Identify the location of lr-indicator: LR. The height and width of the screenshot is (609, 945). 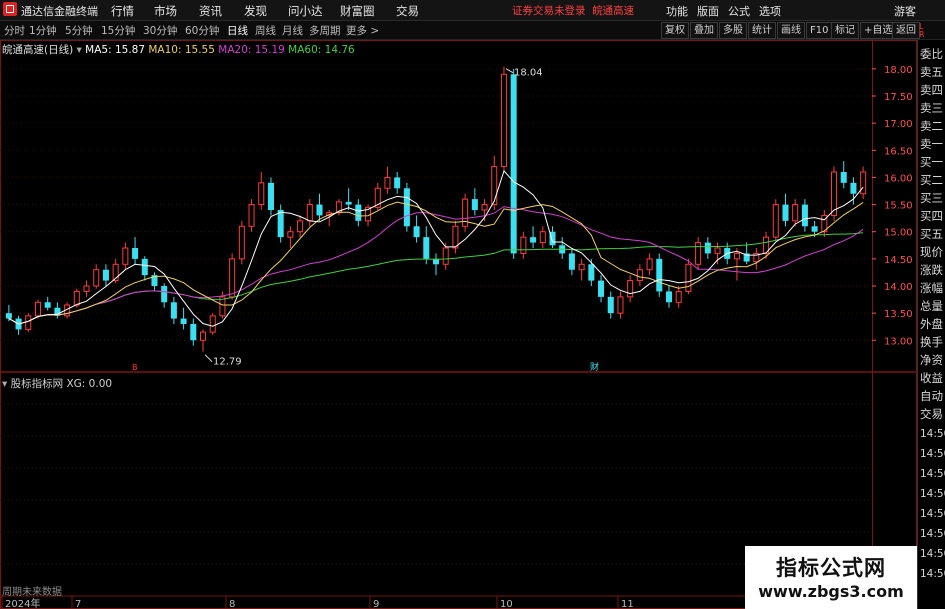
(922, 30).